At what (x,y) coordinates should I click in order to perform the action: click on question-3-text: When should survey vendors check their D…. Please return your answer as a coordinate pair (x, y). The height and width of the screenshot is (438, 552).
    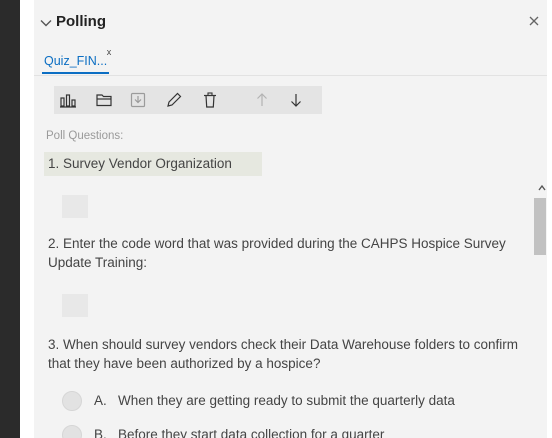
    Looking at the image, I should click on (283, 354).